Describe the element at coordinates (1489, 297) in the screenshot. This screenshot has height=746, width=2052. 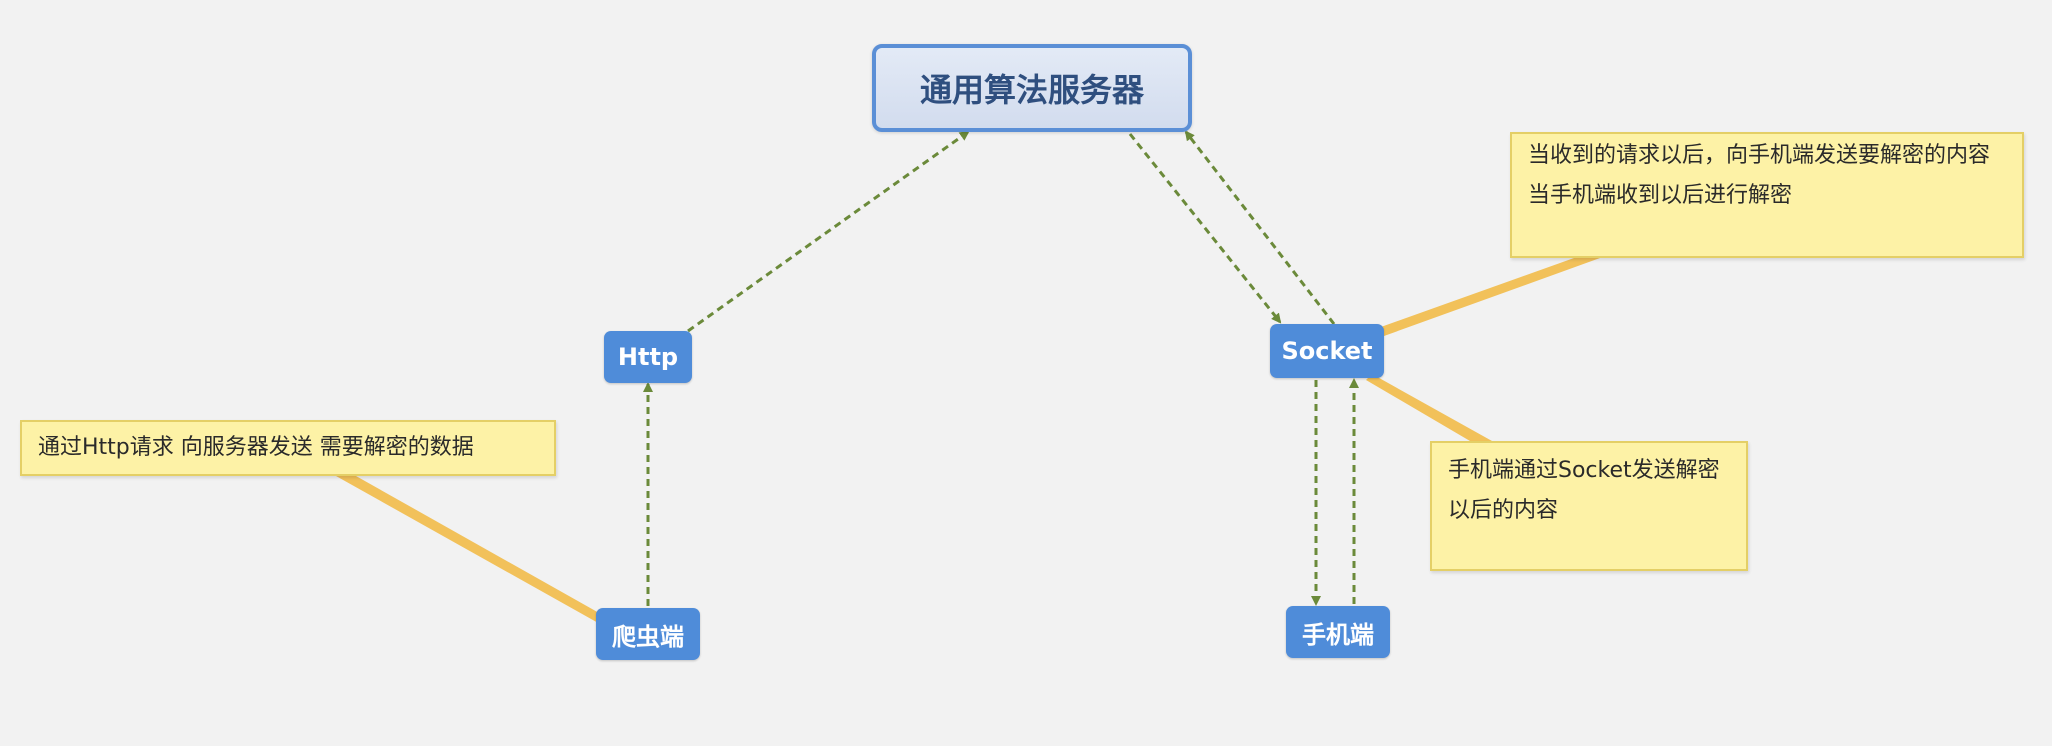
I see `callout-server-tail` at that location.